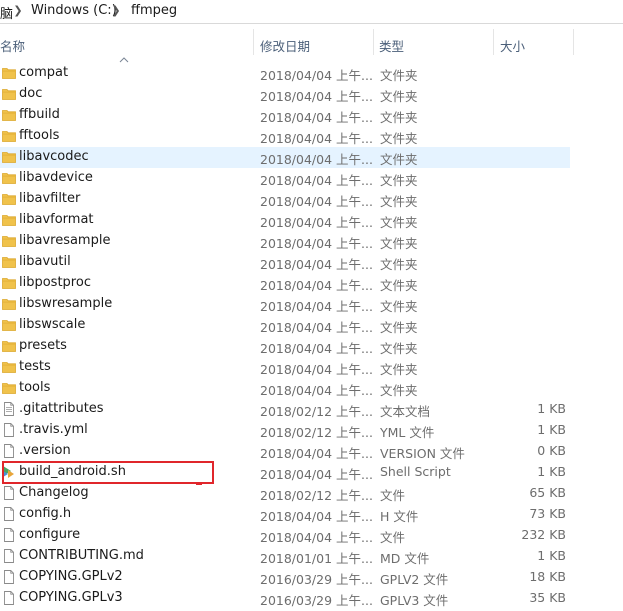 This screenshot has height=611, width=623. I want to click on file-type: GPLV2 文件, so click(414, 579).